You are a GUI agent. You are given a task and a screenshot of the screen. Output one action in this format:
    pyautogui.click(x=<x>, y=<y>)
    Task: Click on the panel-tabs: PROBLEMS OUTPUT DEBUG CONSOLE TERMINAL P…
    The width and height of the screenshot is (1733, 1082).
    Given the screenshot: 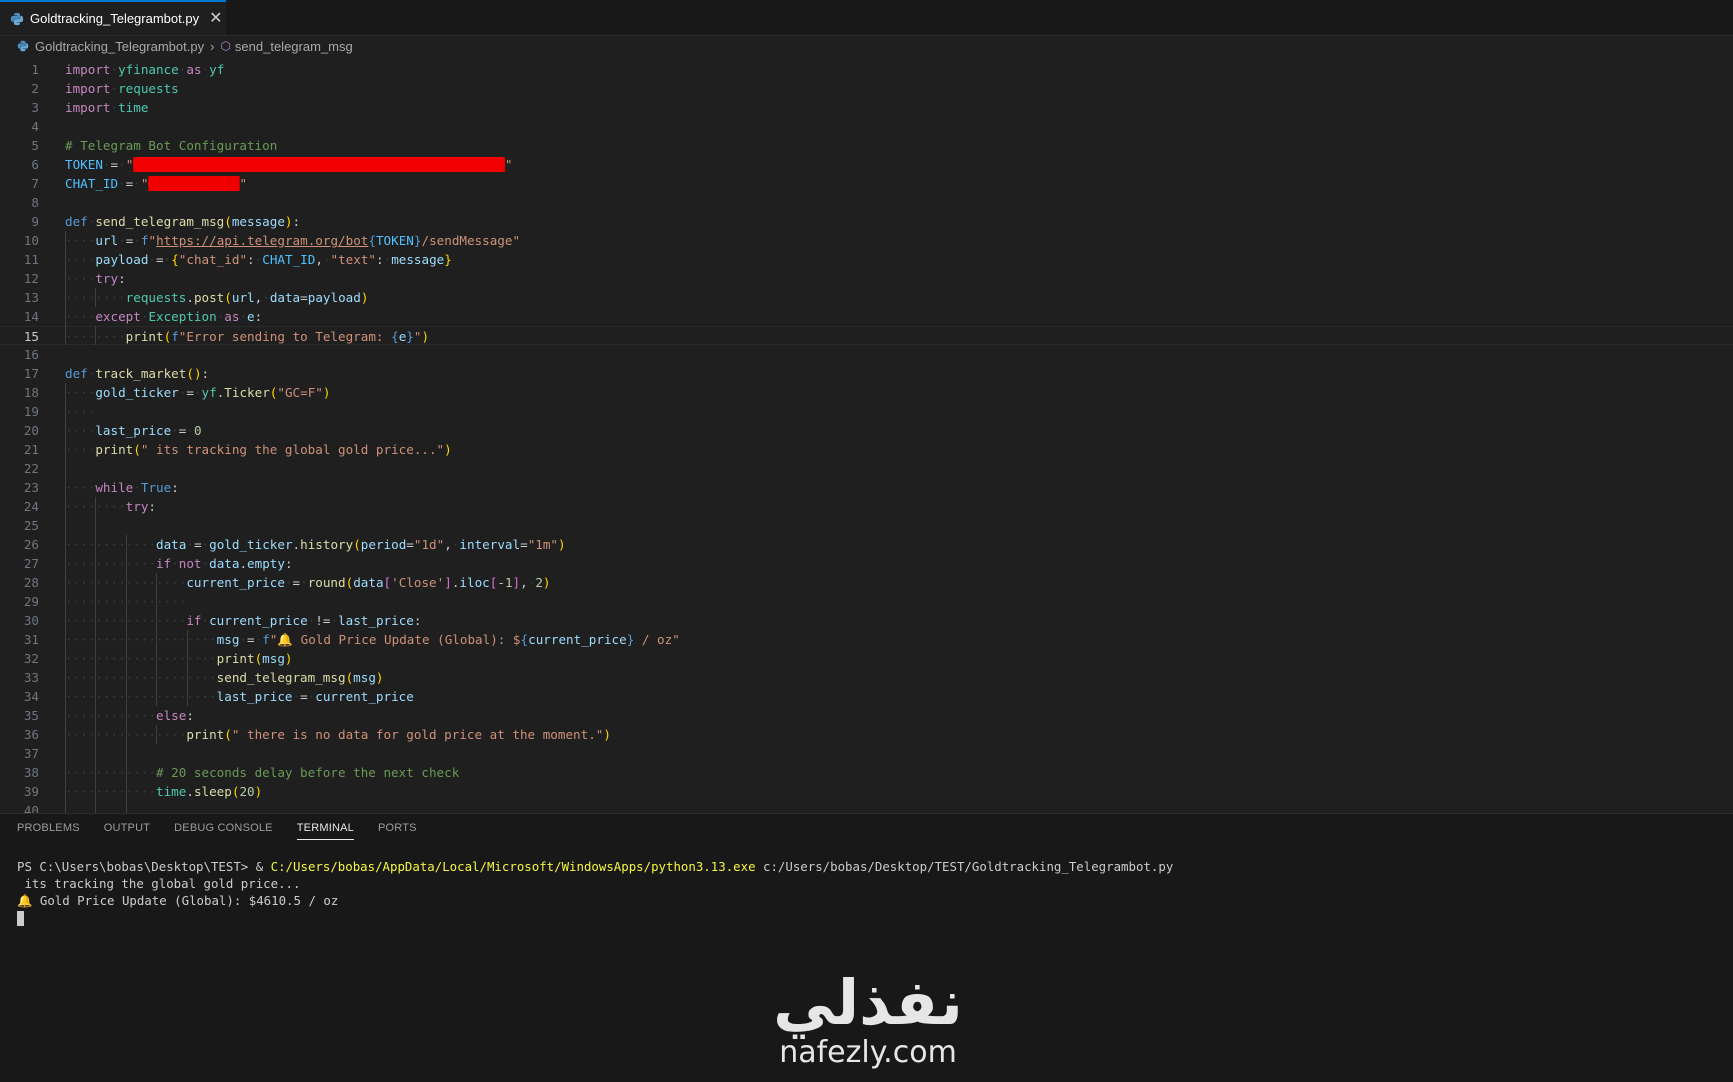 What is the action you would take?
    pyautogui.click(x=217, y=831)
    